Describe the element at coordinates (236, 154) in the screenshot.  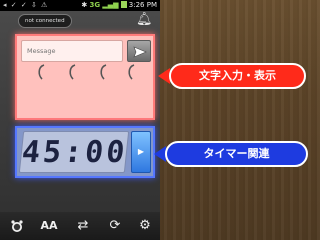
I see `callout-timer: タイマー関連` at that location.